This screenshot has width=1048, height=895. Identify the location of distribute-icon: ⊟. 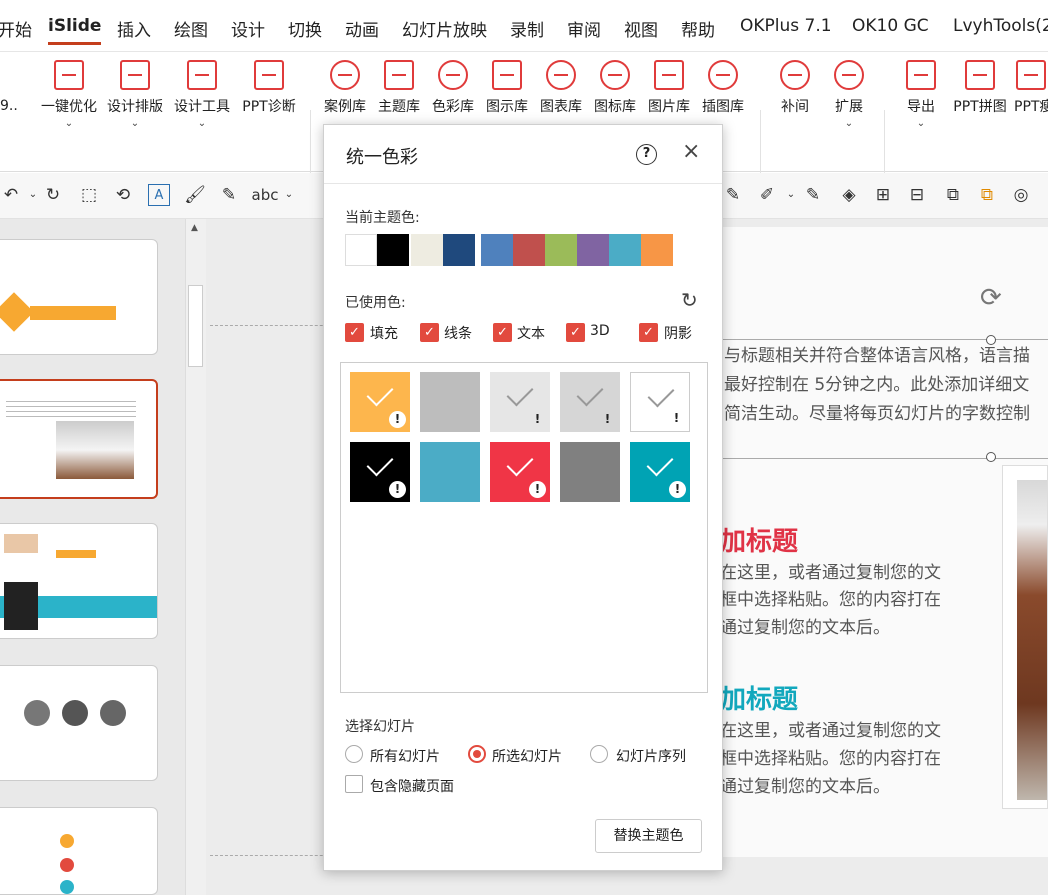
(917, 195).